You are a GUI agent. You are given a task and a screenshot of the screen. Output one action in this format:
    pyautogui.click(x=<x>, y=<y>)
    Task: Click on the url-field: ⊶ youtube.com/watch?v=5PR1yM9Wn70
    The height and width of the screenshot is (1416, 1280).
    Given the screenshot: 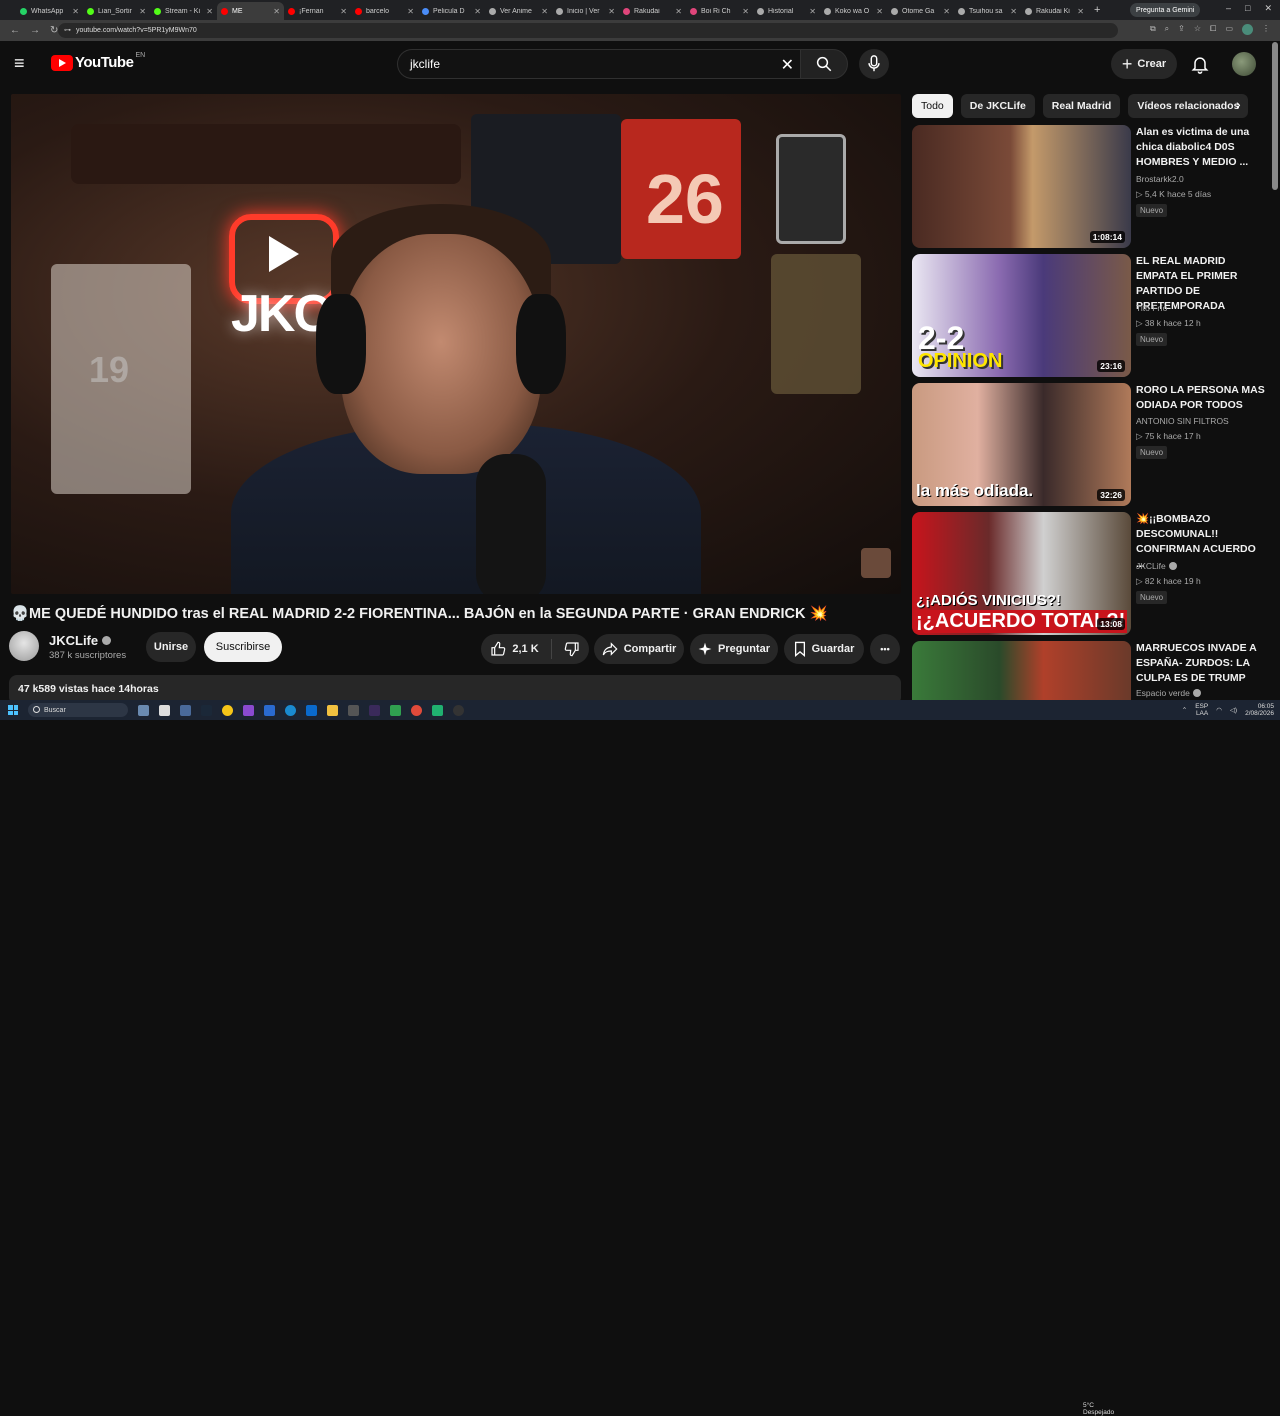 What is the action you would take?
    pyautogui.click(x=588, y=30)
    